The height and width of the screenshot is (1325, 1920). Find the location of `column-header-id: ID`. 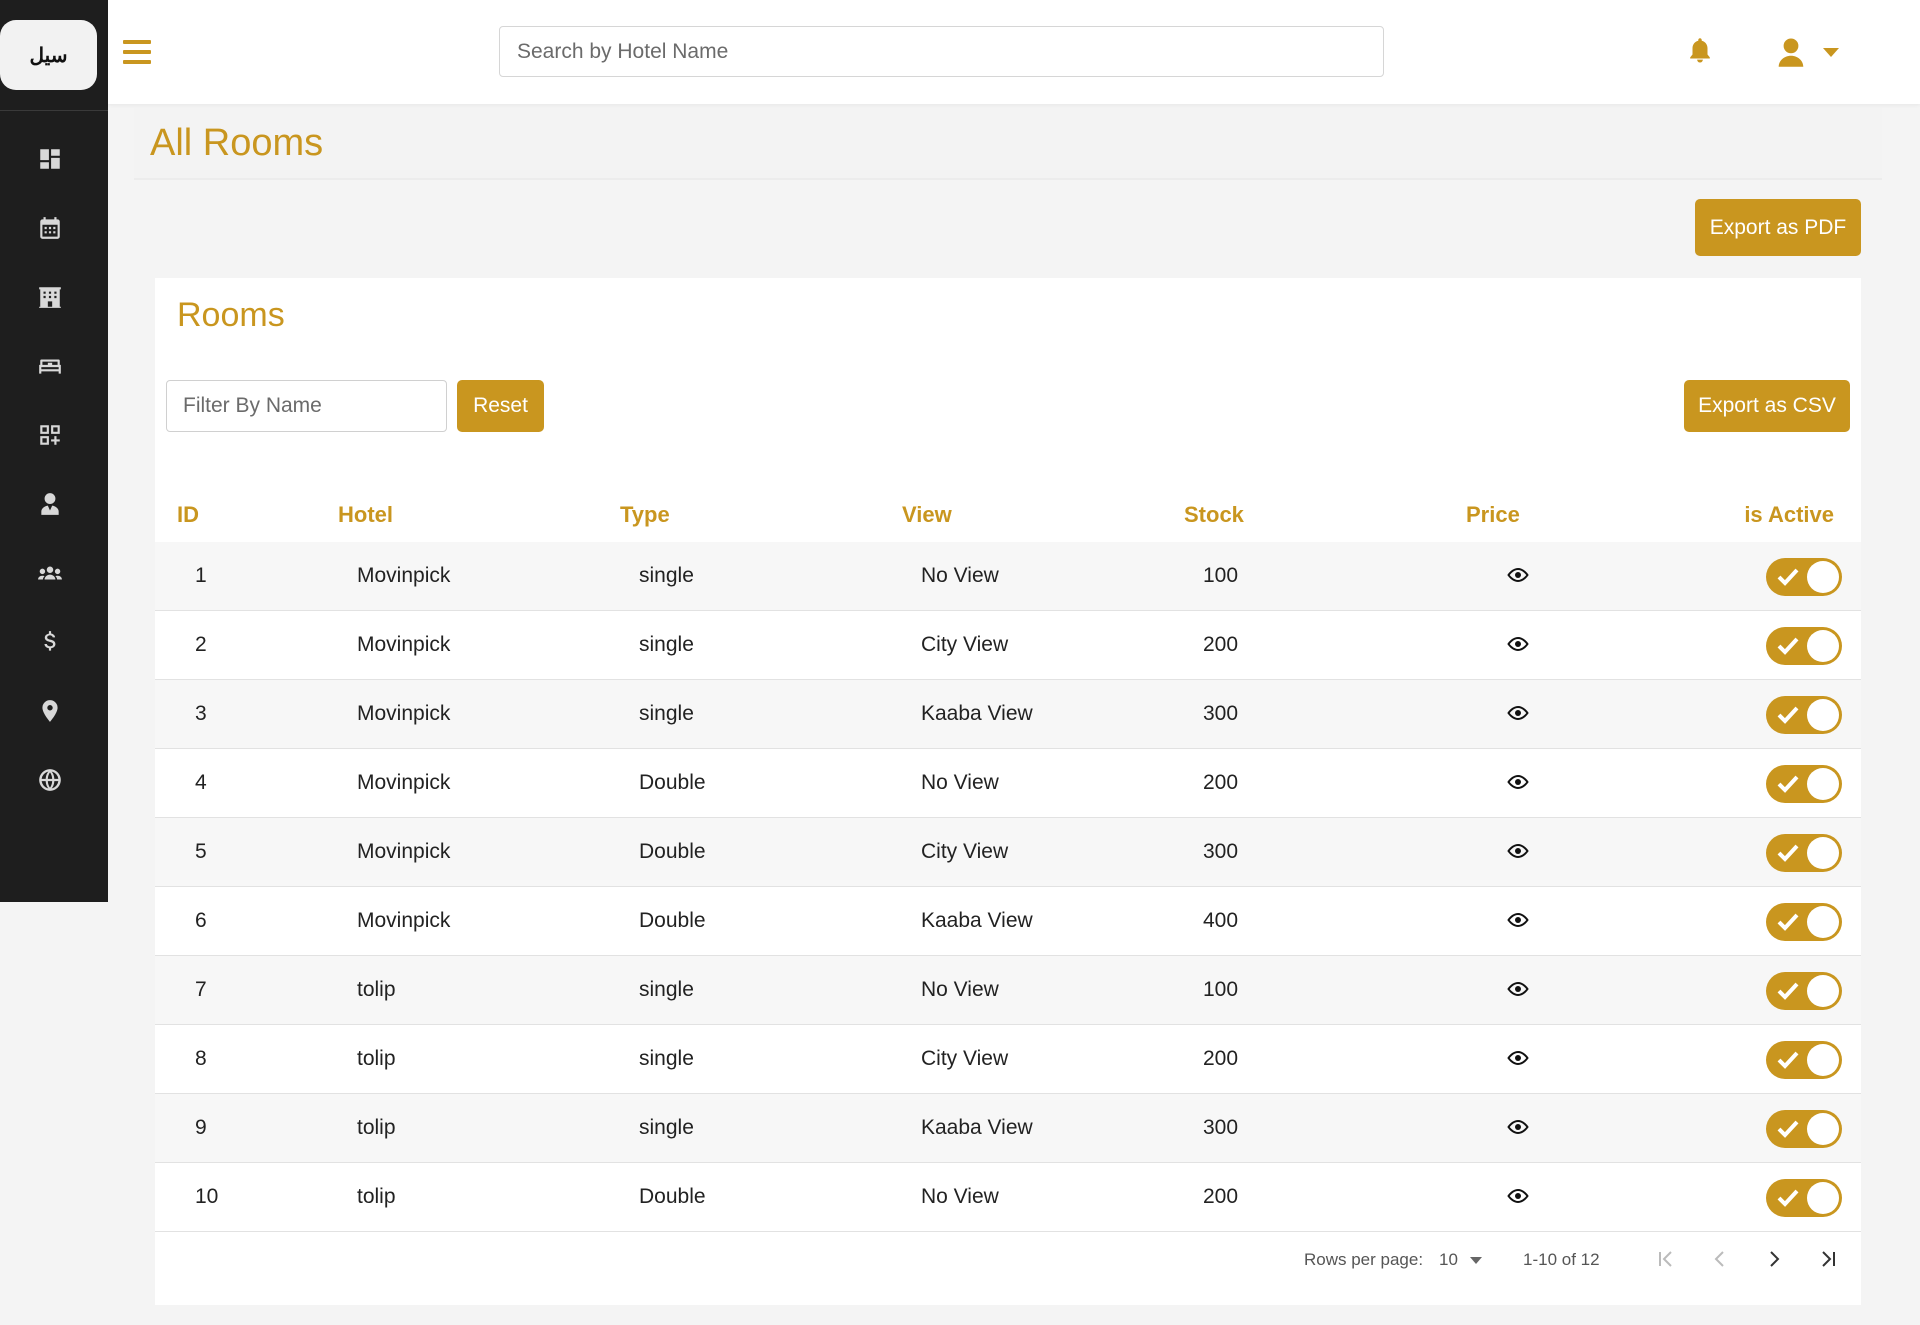

column-header-id: ID is located at coordinates (188, 515).